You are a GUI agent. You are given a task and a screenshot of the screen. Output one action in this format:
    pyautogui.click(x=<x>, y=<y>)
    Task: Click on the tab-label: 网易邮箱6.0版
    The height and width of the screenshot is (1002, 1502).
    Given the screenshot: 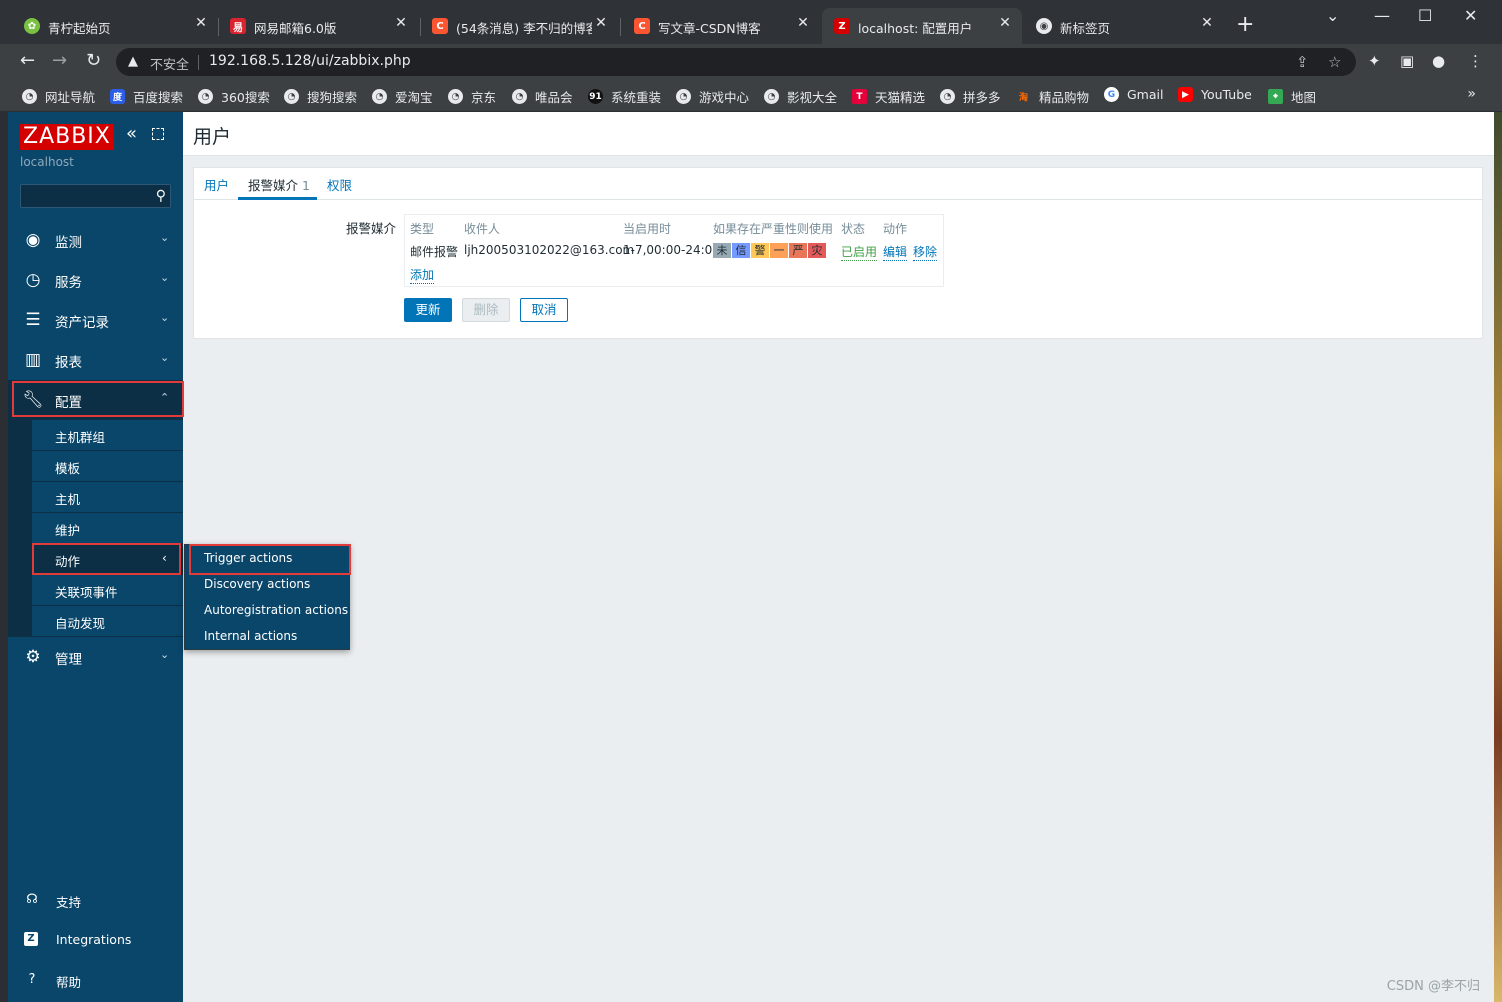 What is the action you would take?
    pyautogui.click(x=295, y=28)
    